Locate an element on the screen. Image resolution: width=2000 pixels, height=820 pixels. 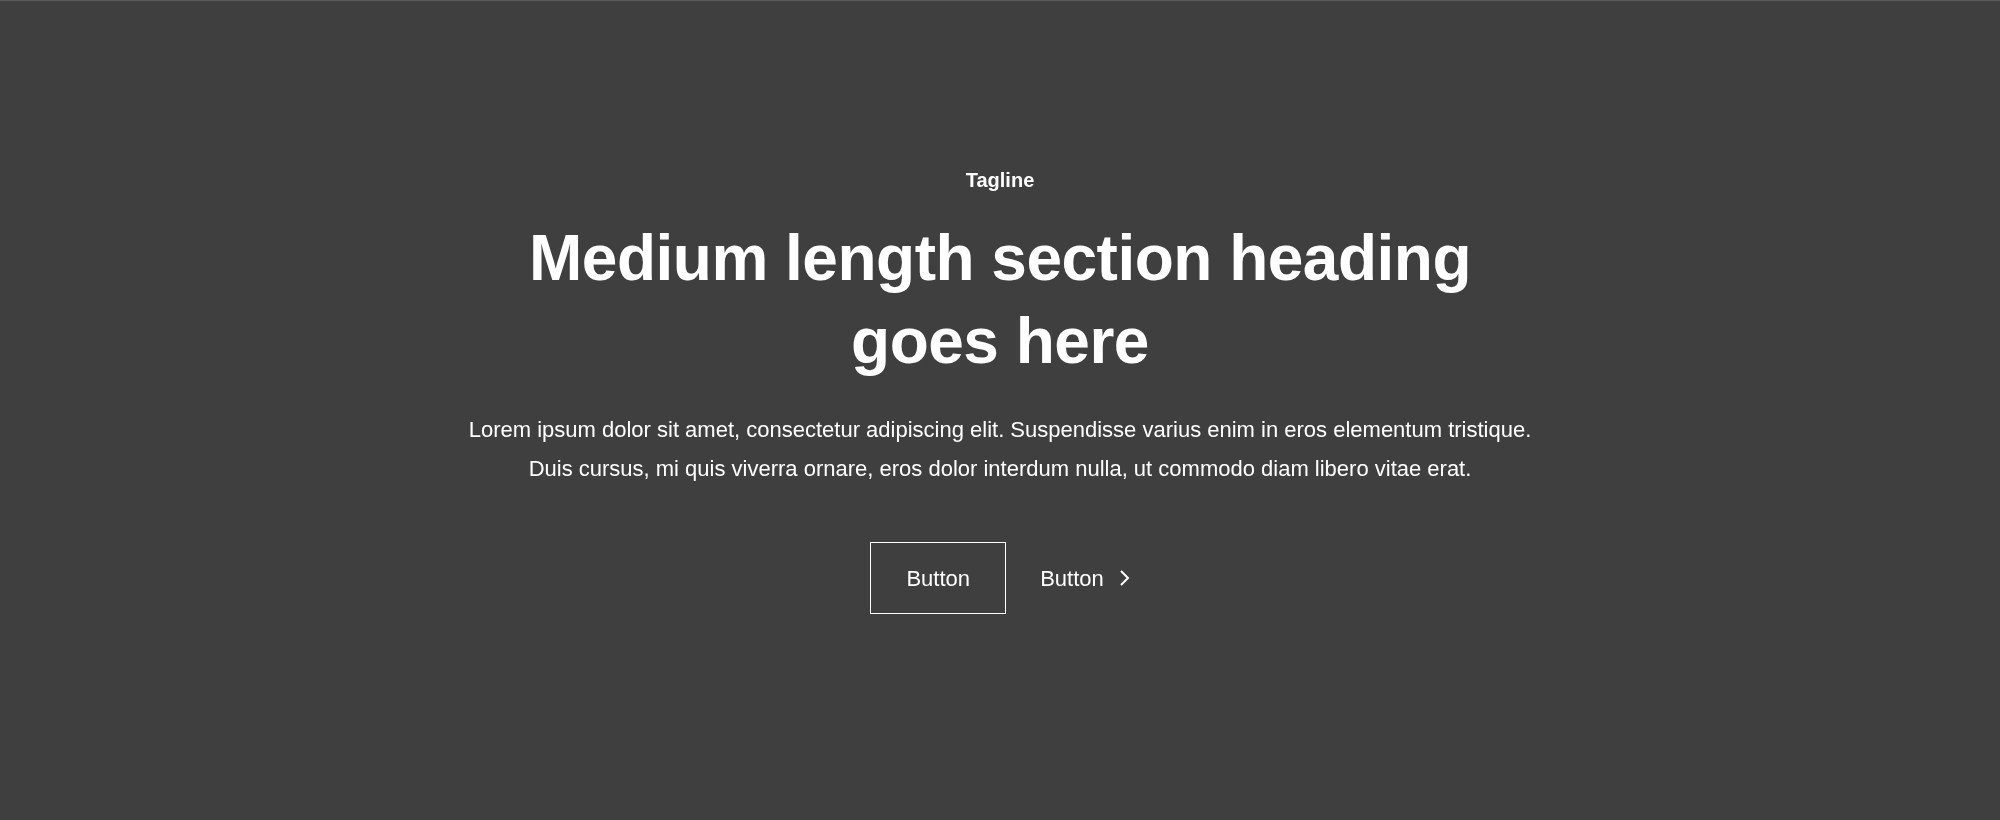
outline-button: Button is located at coordinates (938, 578).